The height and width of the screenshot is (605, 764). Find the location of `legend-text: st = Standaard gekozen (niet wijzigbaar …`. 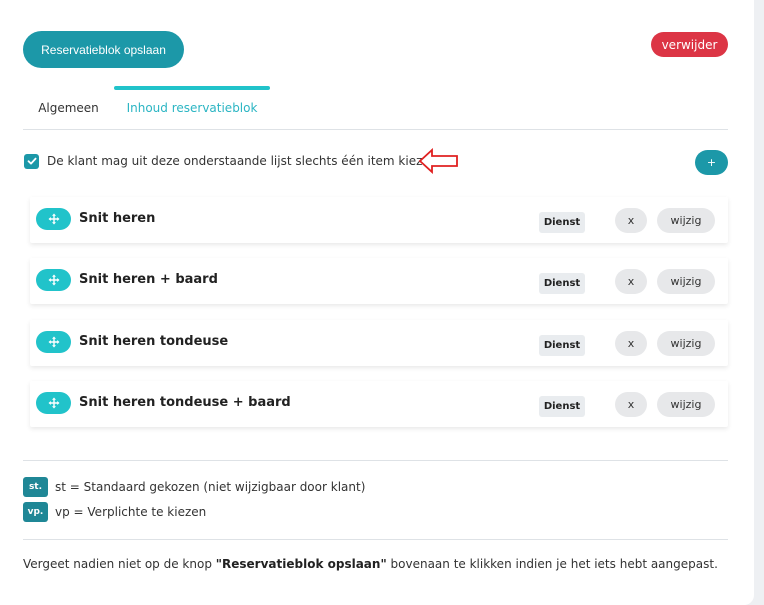

legend-text: st = Standaard gekozen (niet wijzigbaar … is located at coordinates (210, 487).